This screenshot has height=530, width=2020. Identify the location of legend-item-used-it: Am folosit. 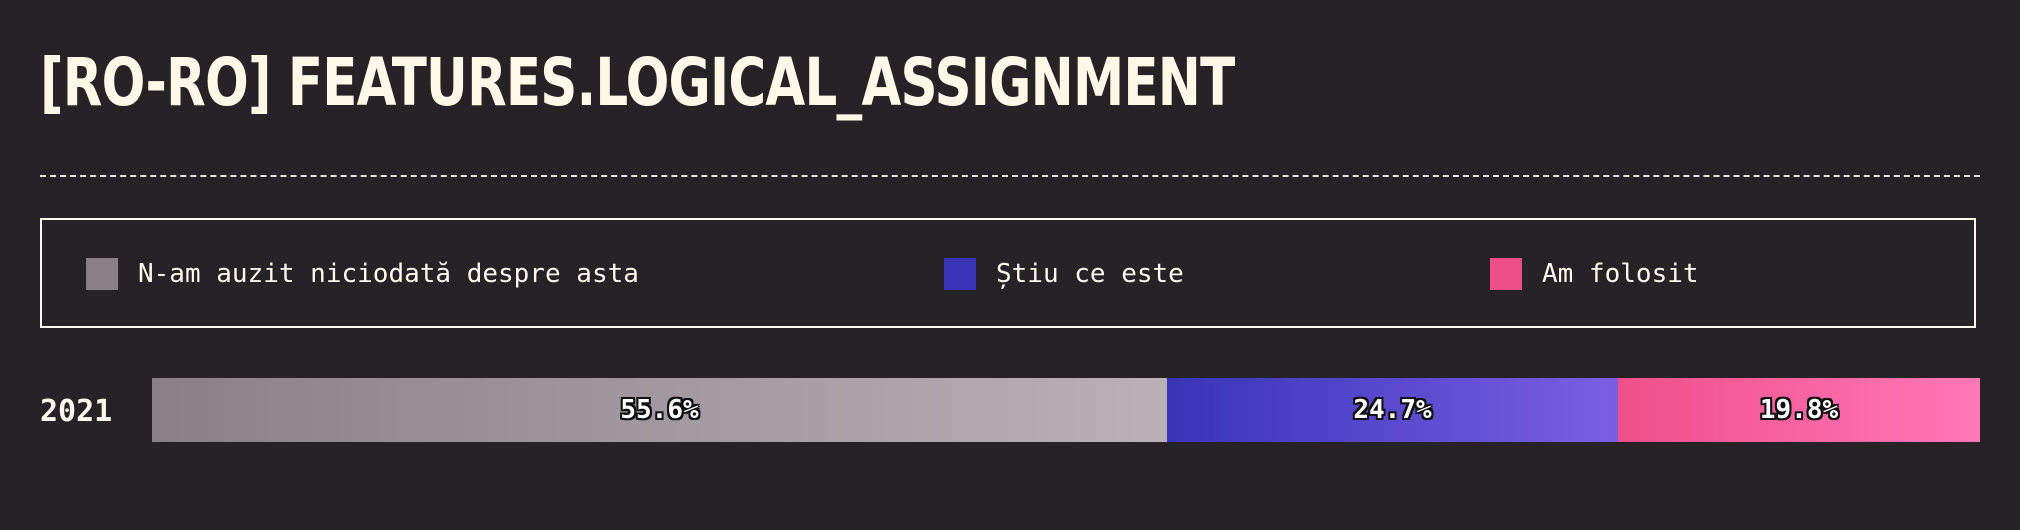
(1594, 274).